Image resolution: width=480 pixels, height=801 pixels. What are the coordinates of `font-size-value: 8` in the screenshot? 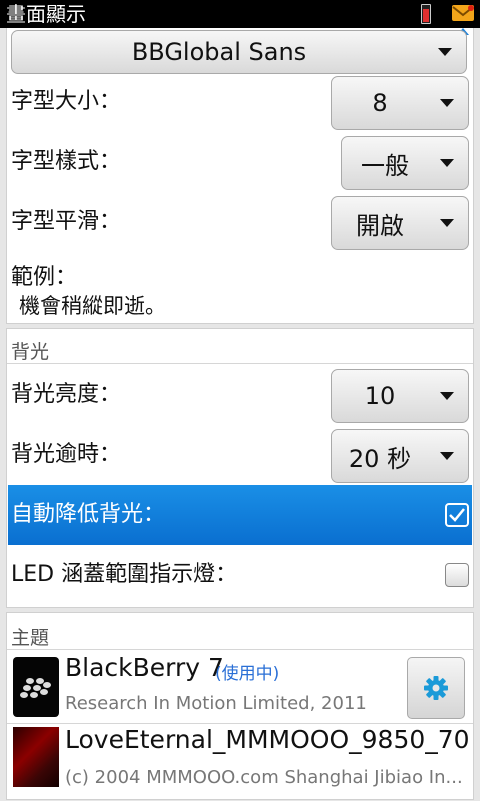 It's located at (380, 103).